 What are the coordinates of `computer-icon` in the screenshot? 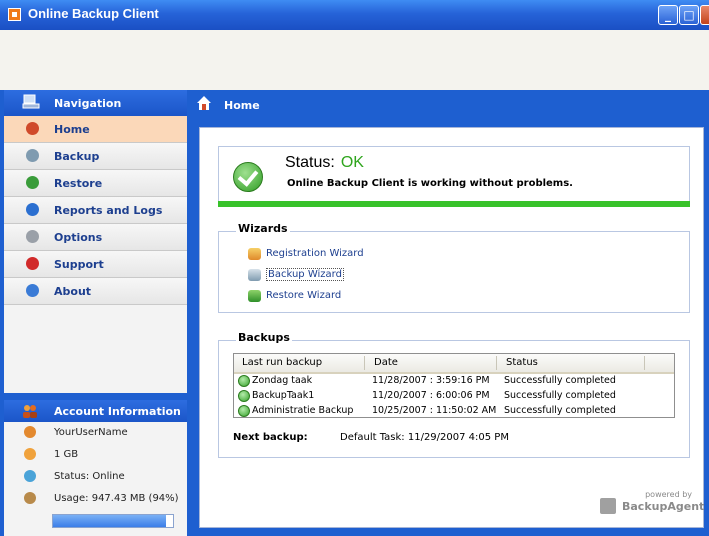 It's located at (31, 101).